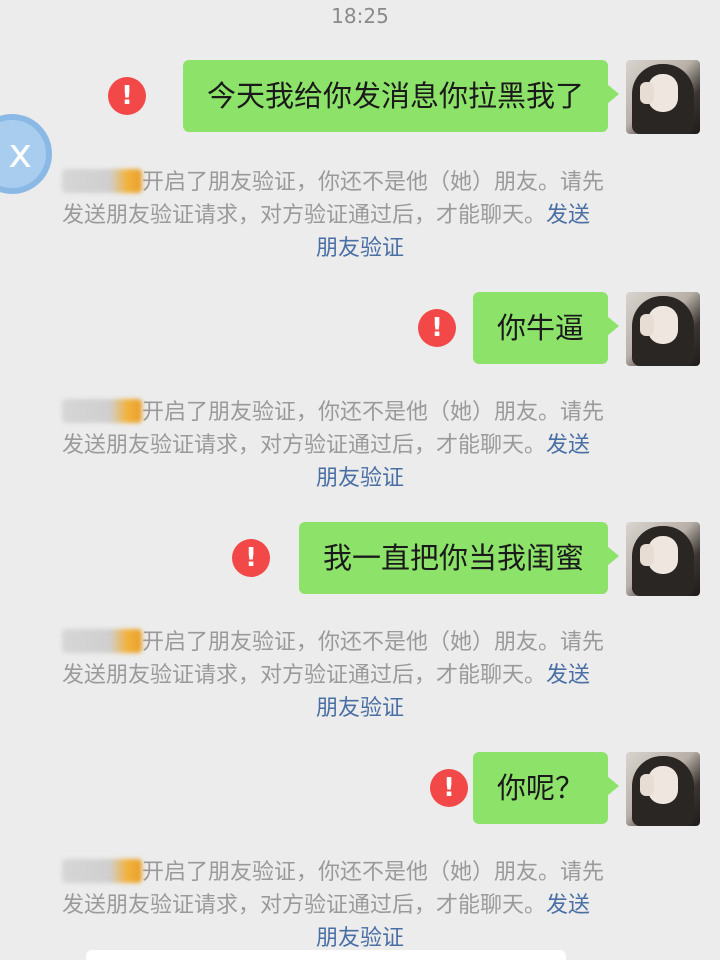  What do you see at coordinates (360, 329) in the screenshot?
I see `message-row: ! 你牛逼` at bounding box center [360, 329].